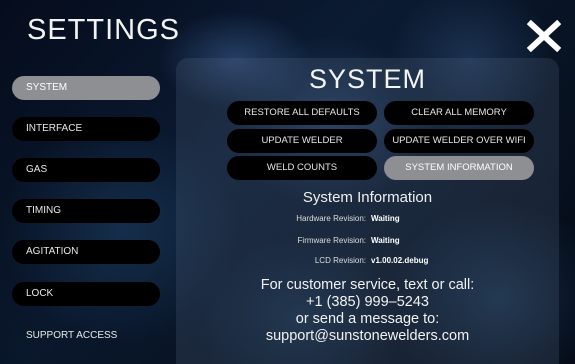  I want to click on sidebar-item-agitation: AGITATION, so click(86, 252).